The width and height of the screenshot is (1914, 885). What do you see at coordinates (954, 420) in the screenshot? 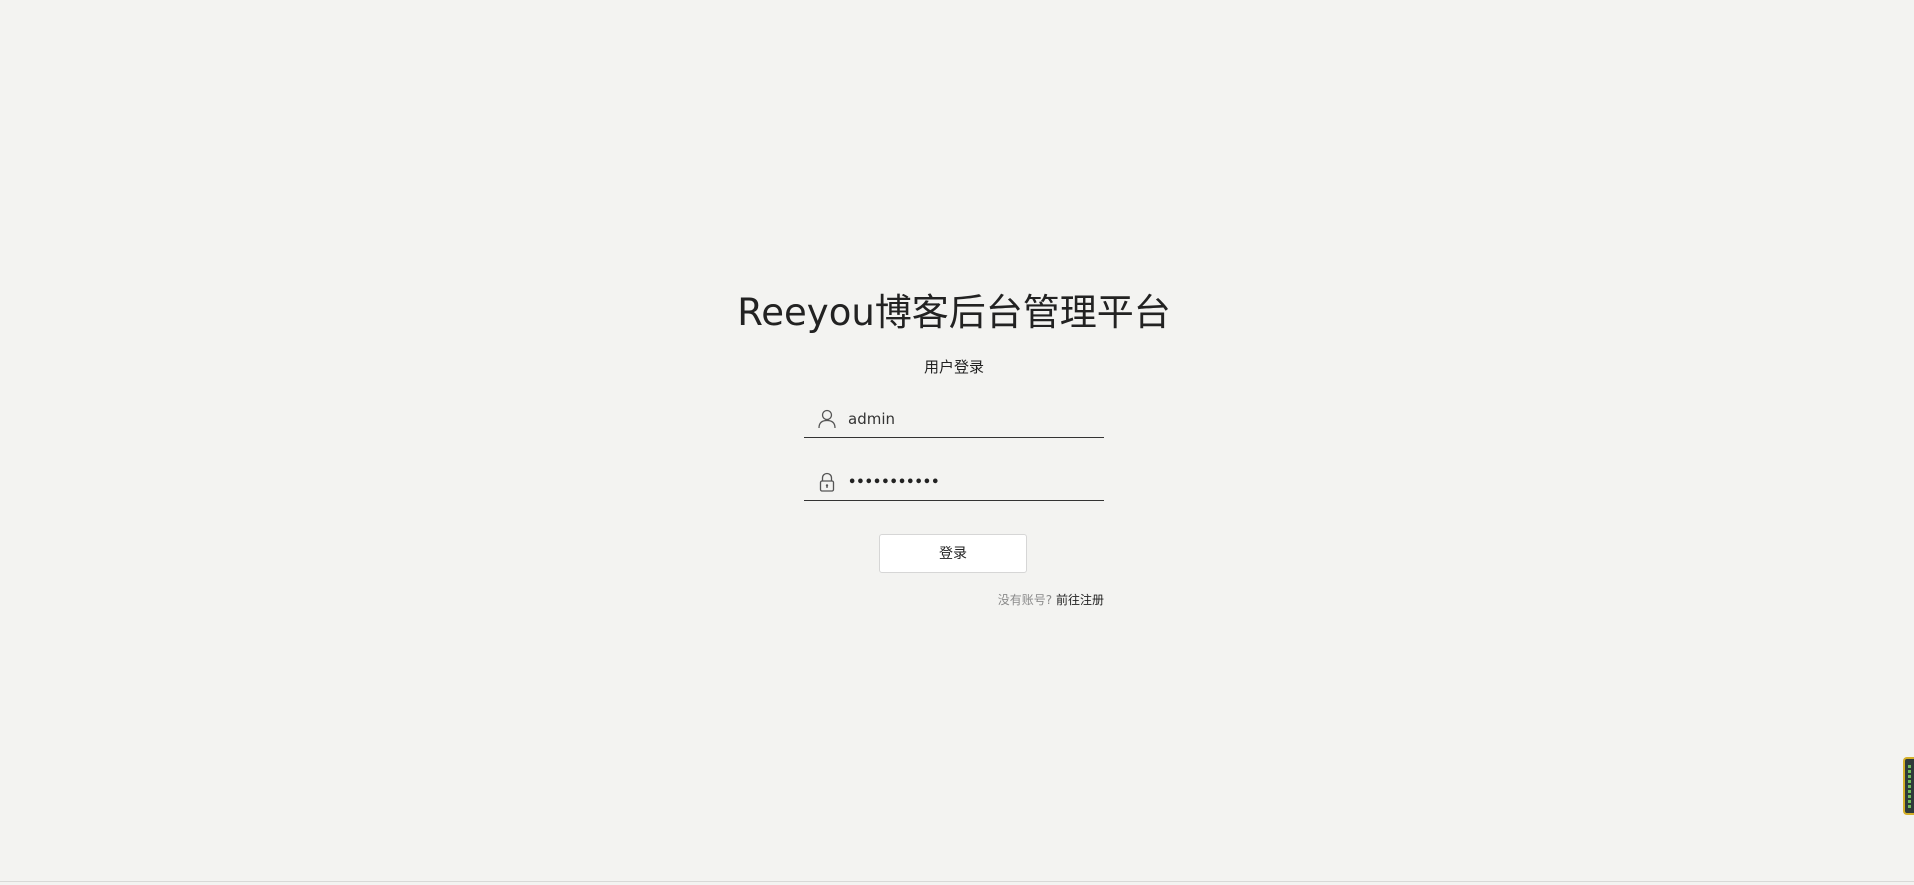
I see `username-field: admin` at bounding box center [954, 420].